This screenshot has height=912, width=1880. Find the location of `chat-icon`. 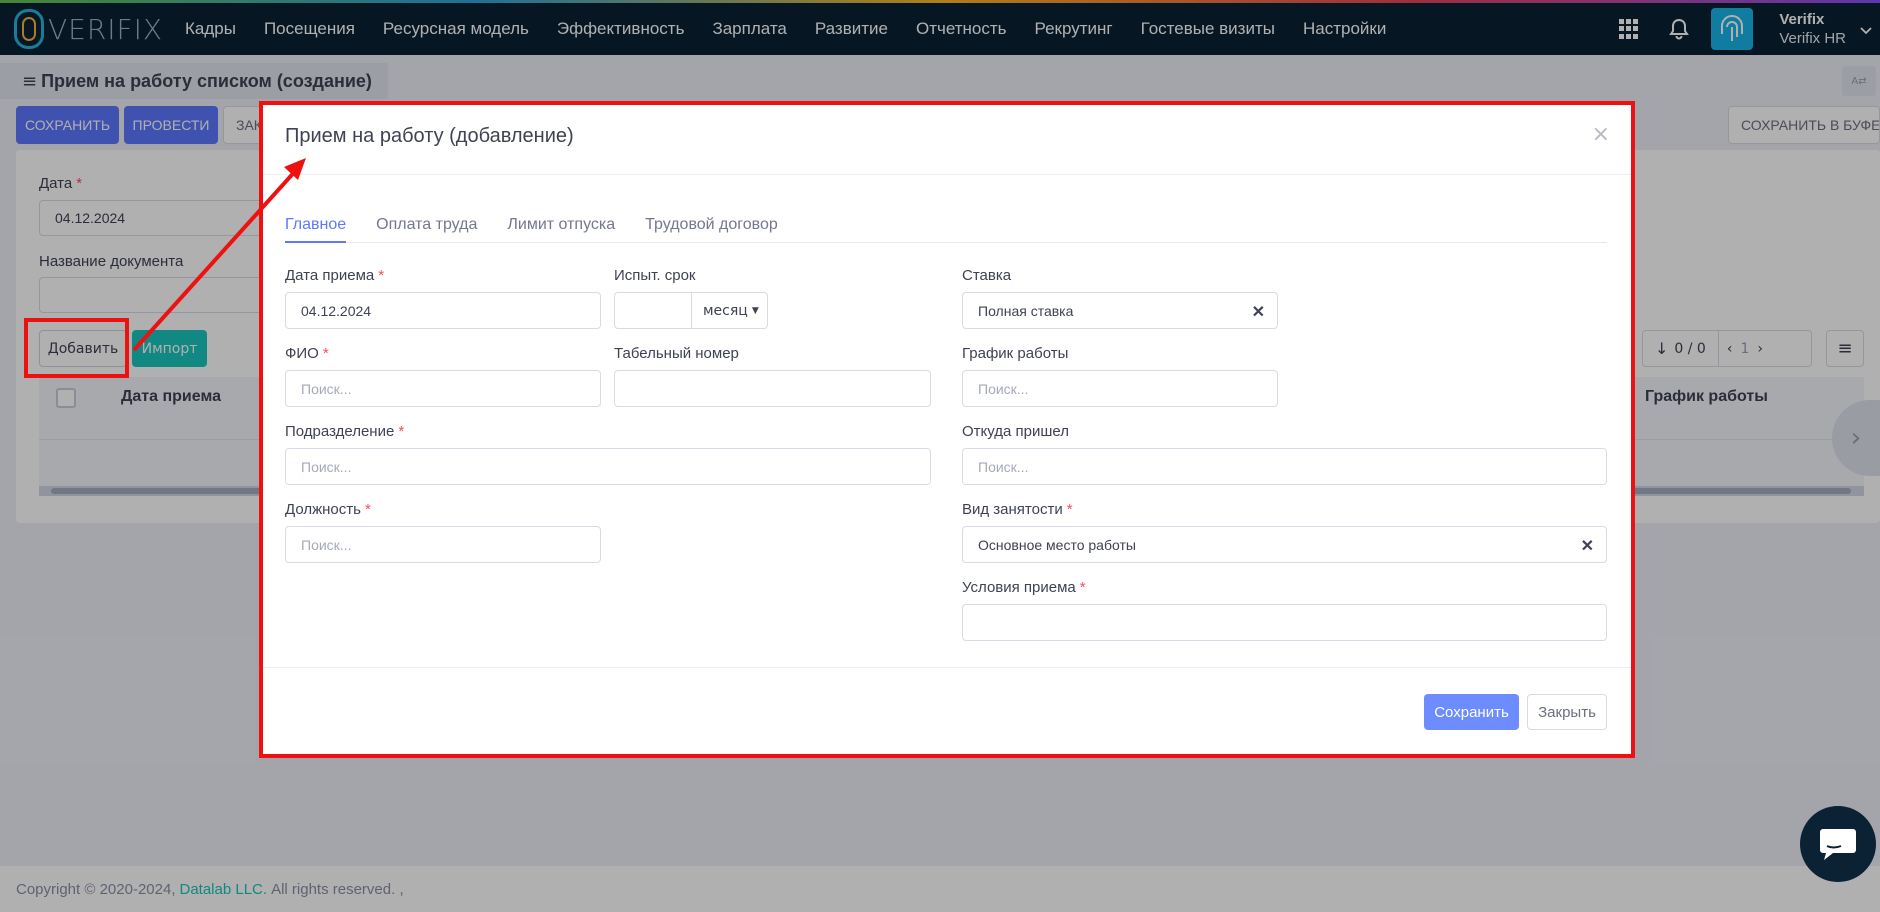

chat-icon is located at coordinates (1838, 844).